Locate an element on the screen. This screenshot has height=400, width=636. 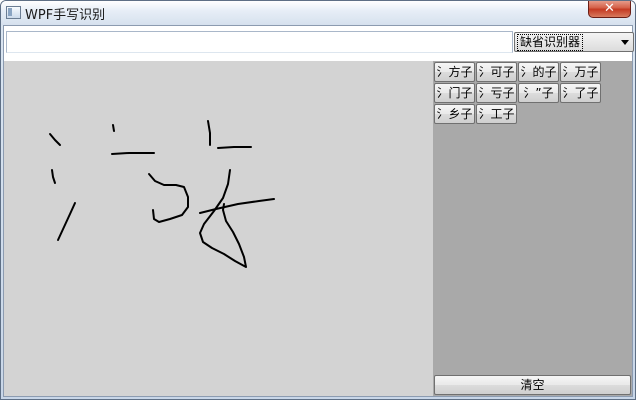
candidate-button: 氵亏子 is located at coordinates (496, 93).